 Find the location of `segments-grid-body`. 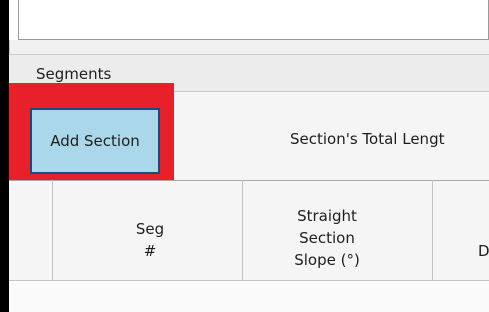

segments-grid-body is located at coordinates (249, 296).